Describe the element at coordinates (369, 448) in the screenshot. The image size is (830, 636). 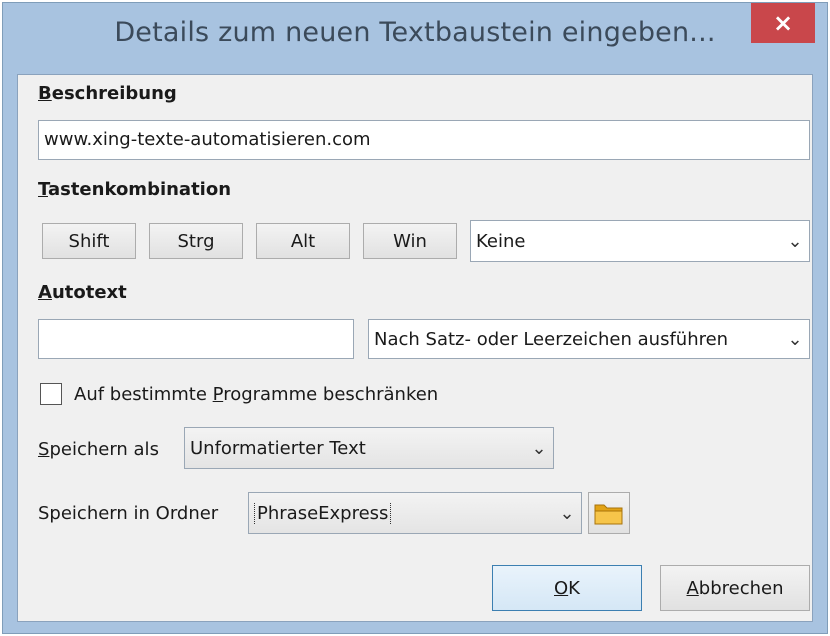
I see `format-select: Unformatierter Text ⌄` at that location.